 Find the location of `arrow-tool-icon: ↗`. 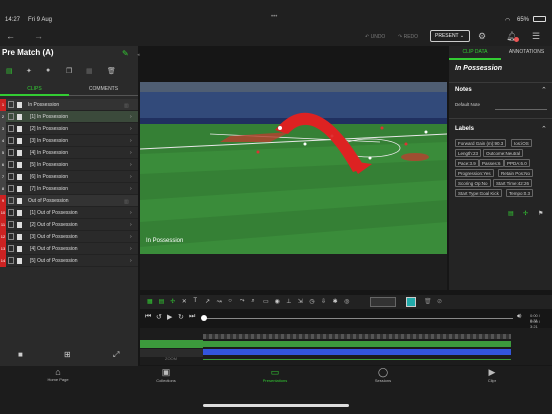

arrow-tool-icon: ↗ is located at coordinates (207, 301).